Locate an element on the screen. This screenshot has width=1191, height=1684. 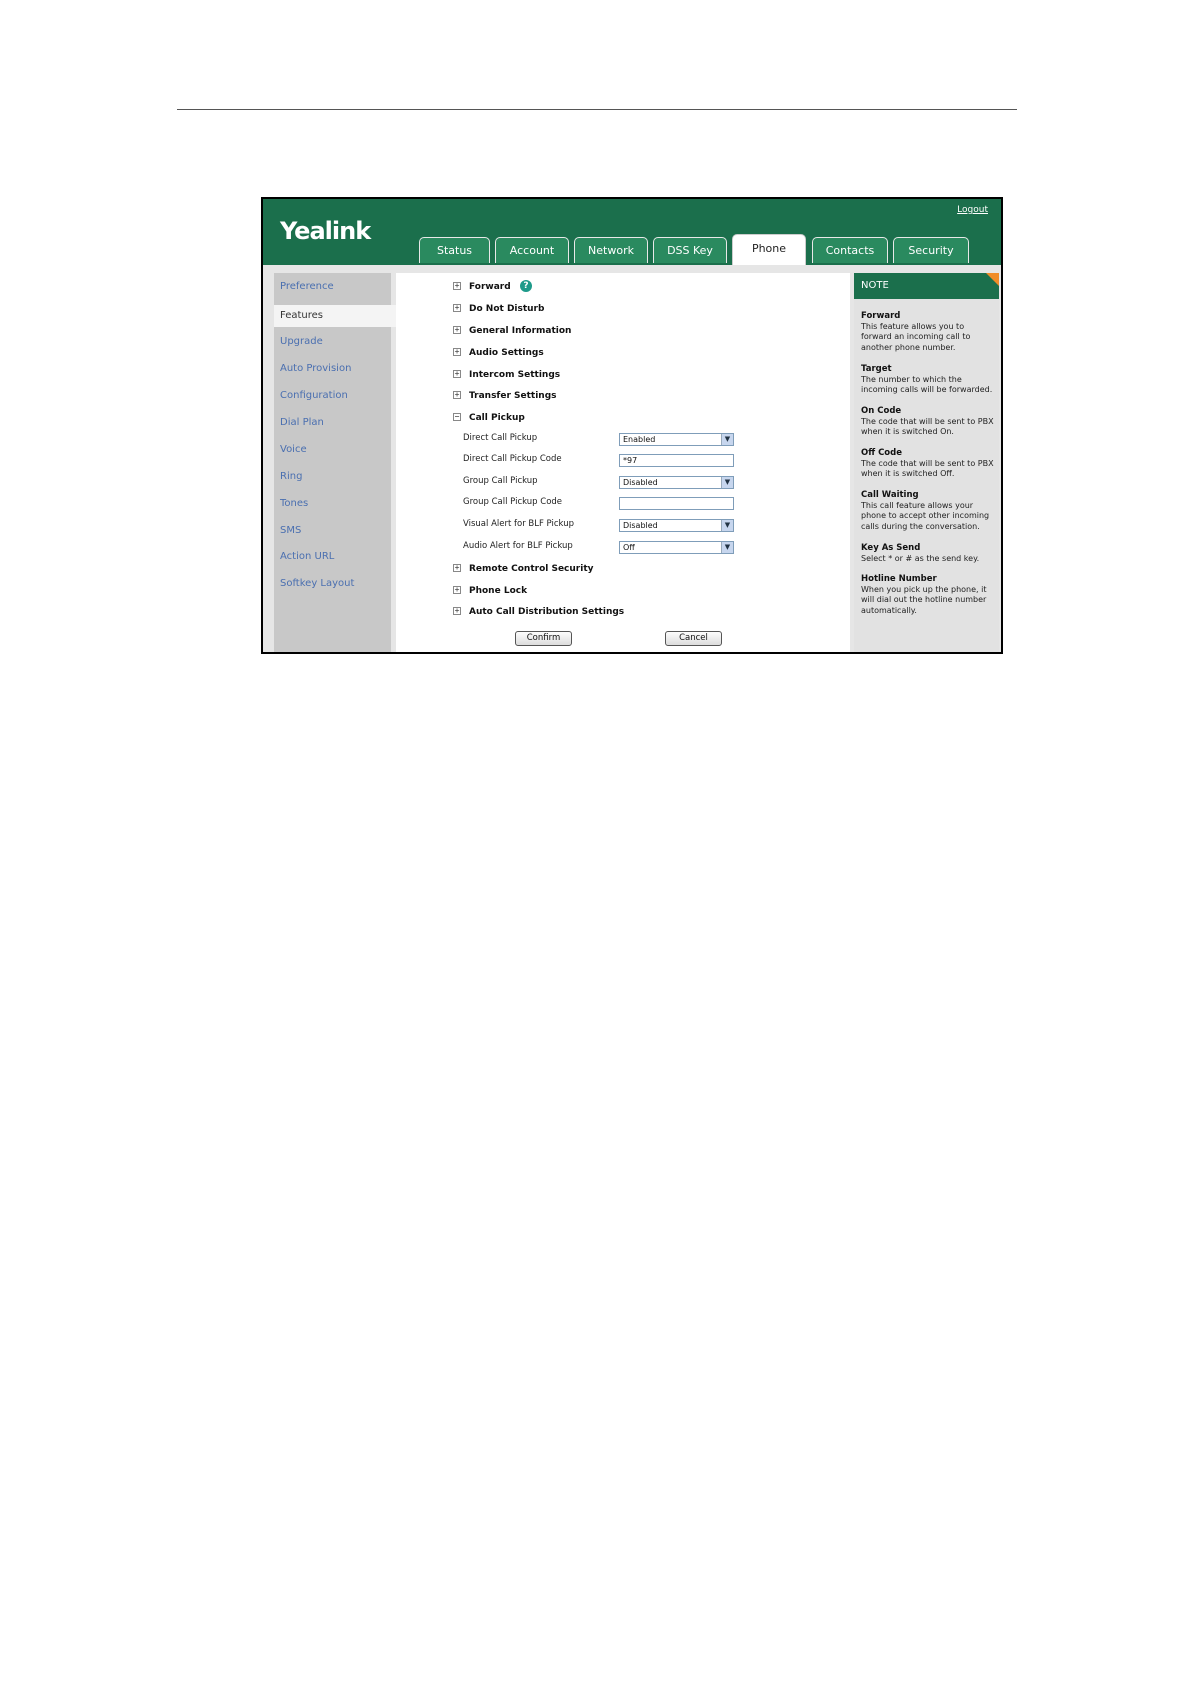
audio-alert-blf-select: Off ▼ is located at coordinates (676, 547).